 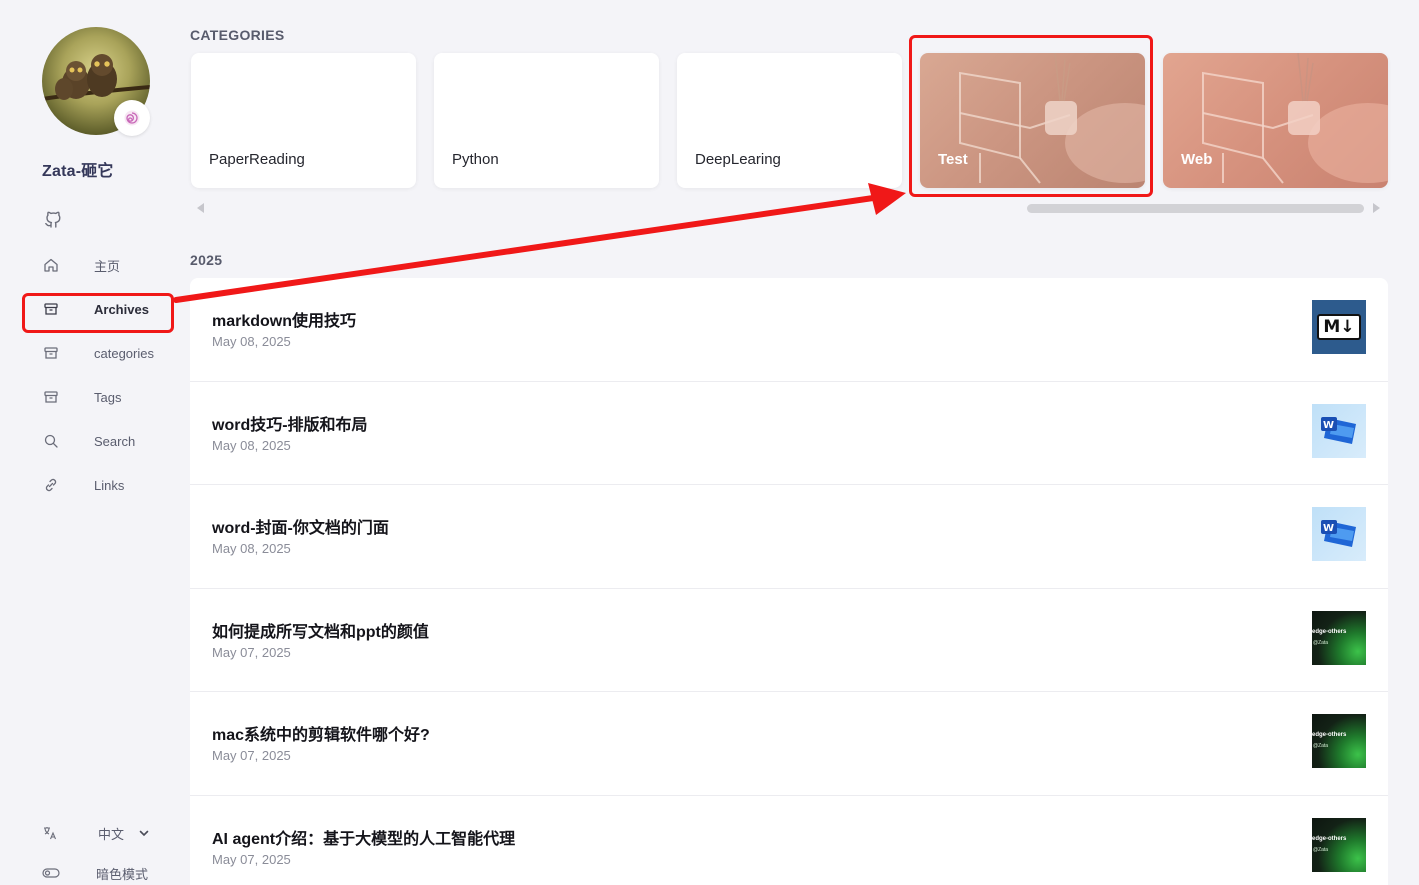 I want to click on sidebar-item-links: Links, so click(x=99, y=485).